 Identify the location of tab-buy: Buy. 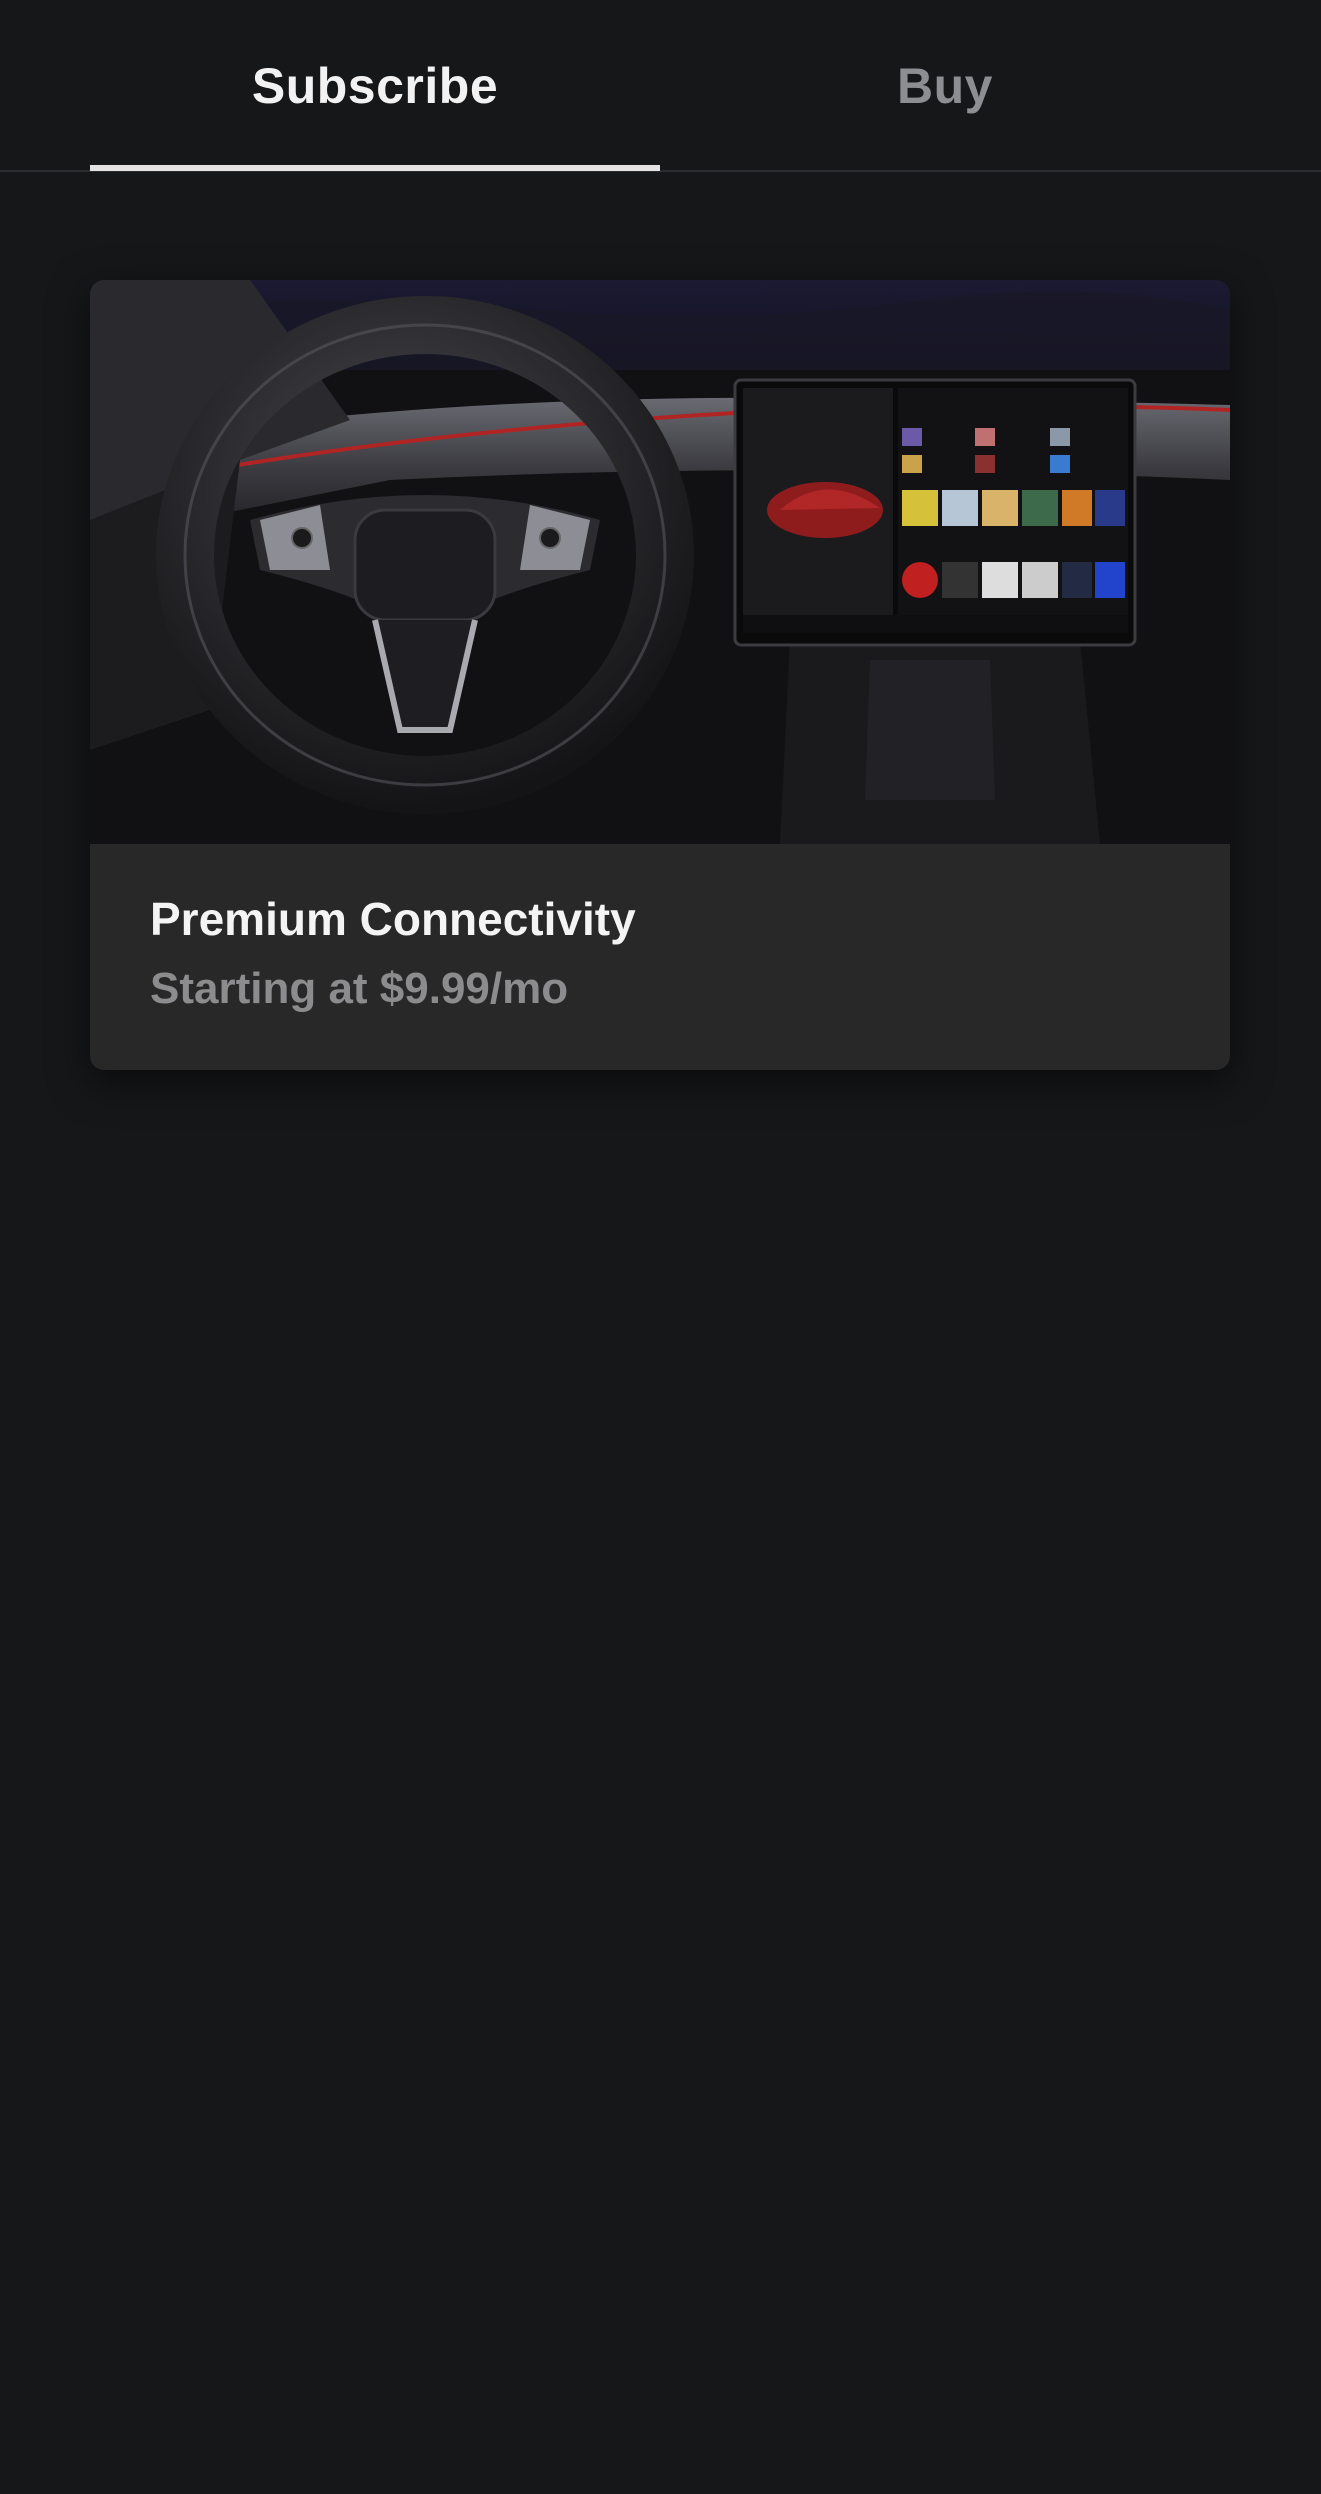
(945, 86).